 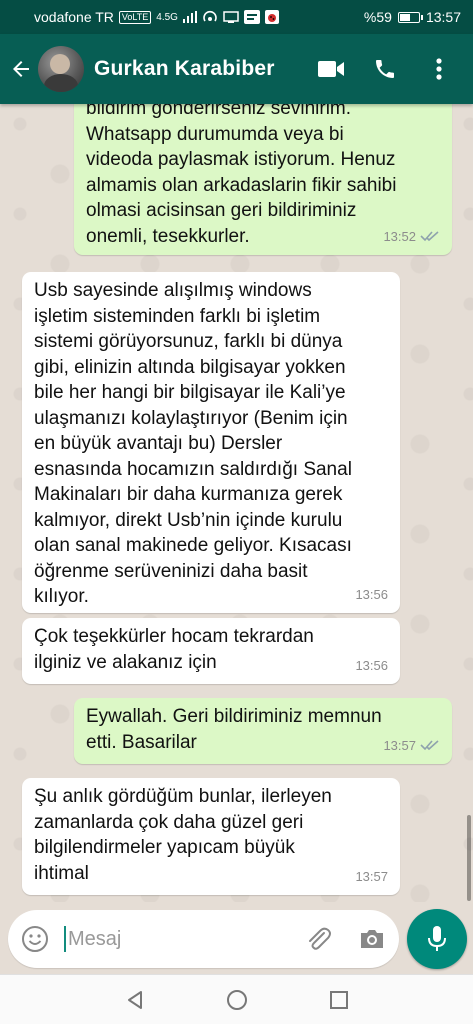 I want to click on text-caret, so click(x=65, y=939).